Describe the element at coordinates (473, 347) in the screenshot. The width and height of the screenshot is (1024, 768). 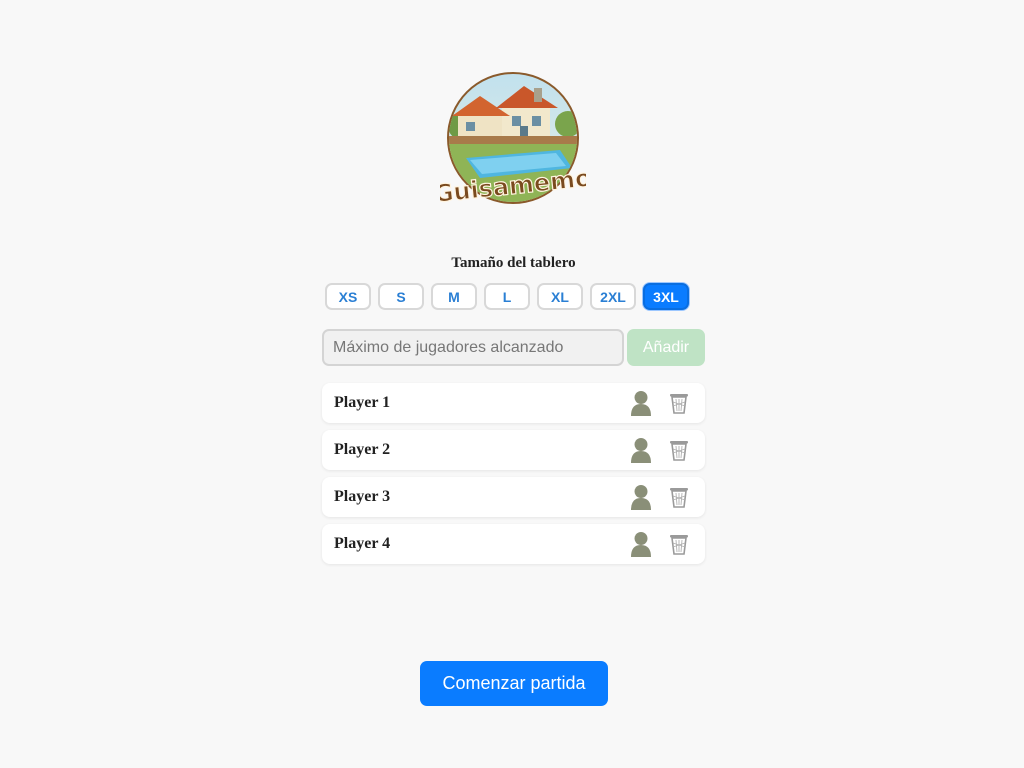
I see `player-name-input` at that location.